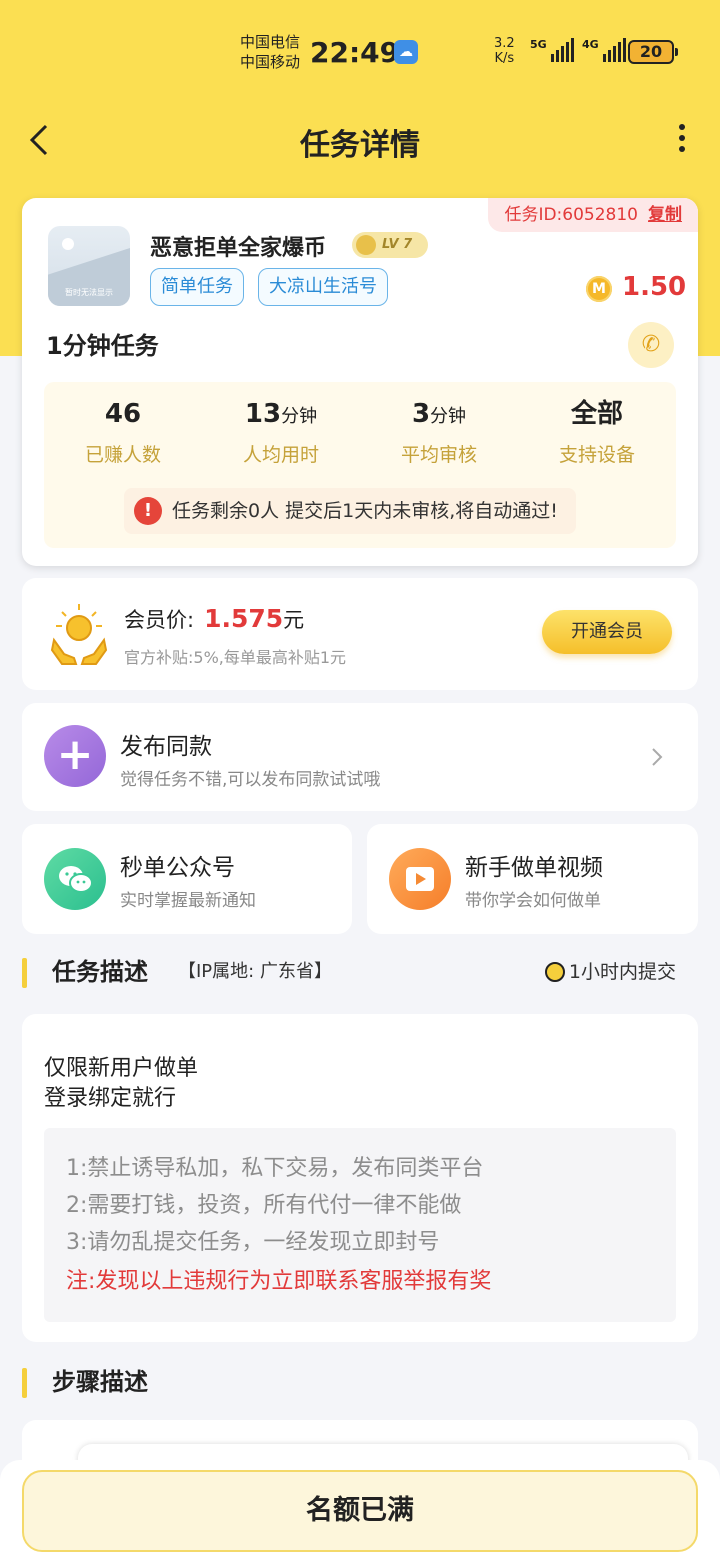 The width and height of the screenshot is (720, 1560). Describe the element at coordinates (504, 51) in the screenshot. I see `network-speed: 3.2 K/s` at that location.